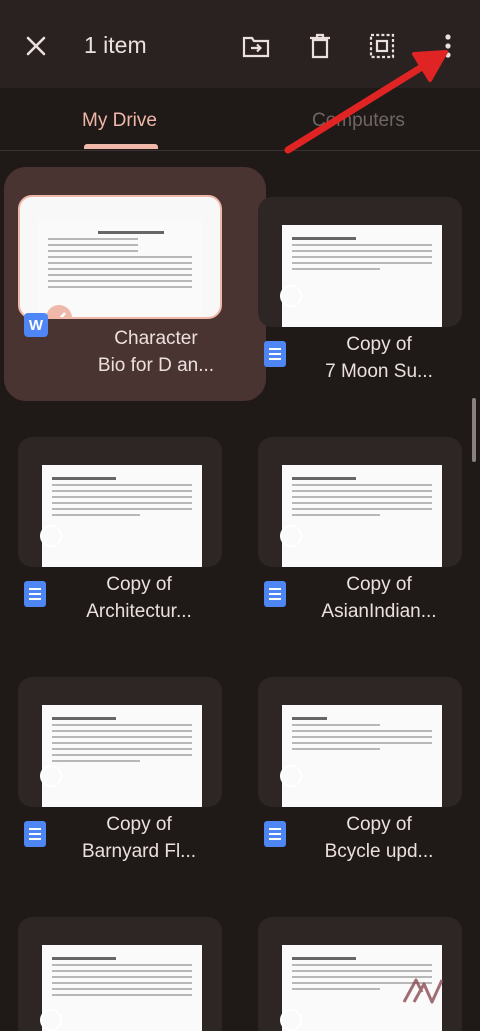 Image resolution: width=480 pixels, height=1031 pixels. What do you see at coordinates (474, 430) in the screenshot?
I see `scrollbar` at bounding box center [474, 430].